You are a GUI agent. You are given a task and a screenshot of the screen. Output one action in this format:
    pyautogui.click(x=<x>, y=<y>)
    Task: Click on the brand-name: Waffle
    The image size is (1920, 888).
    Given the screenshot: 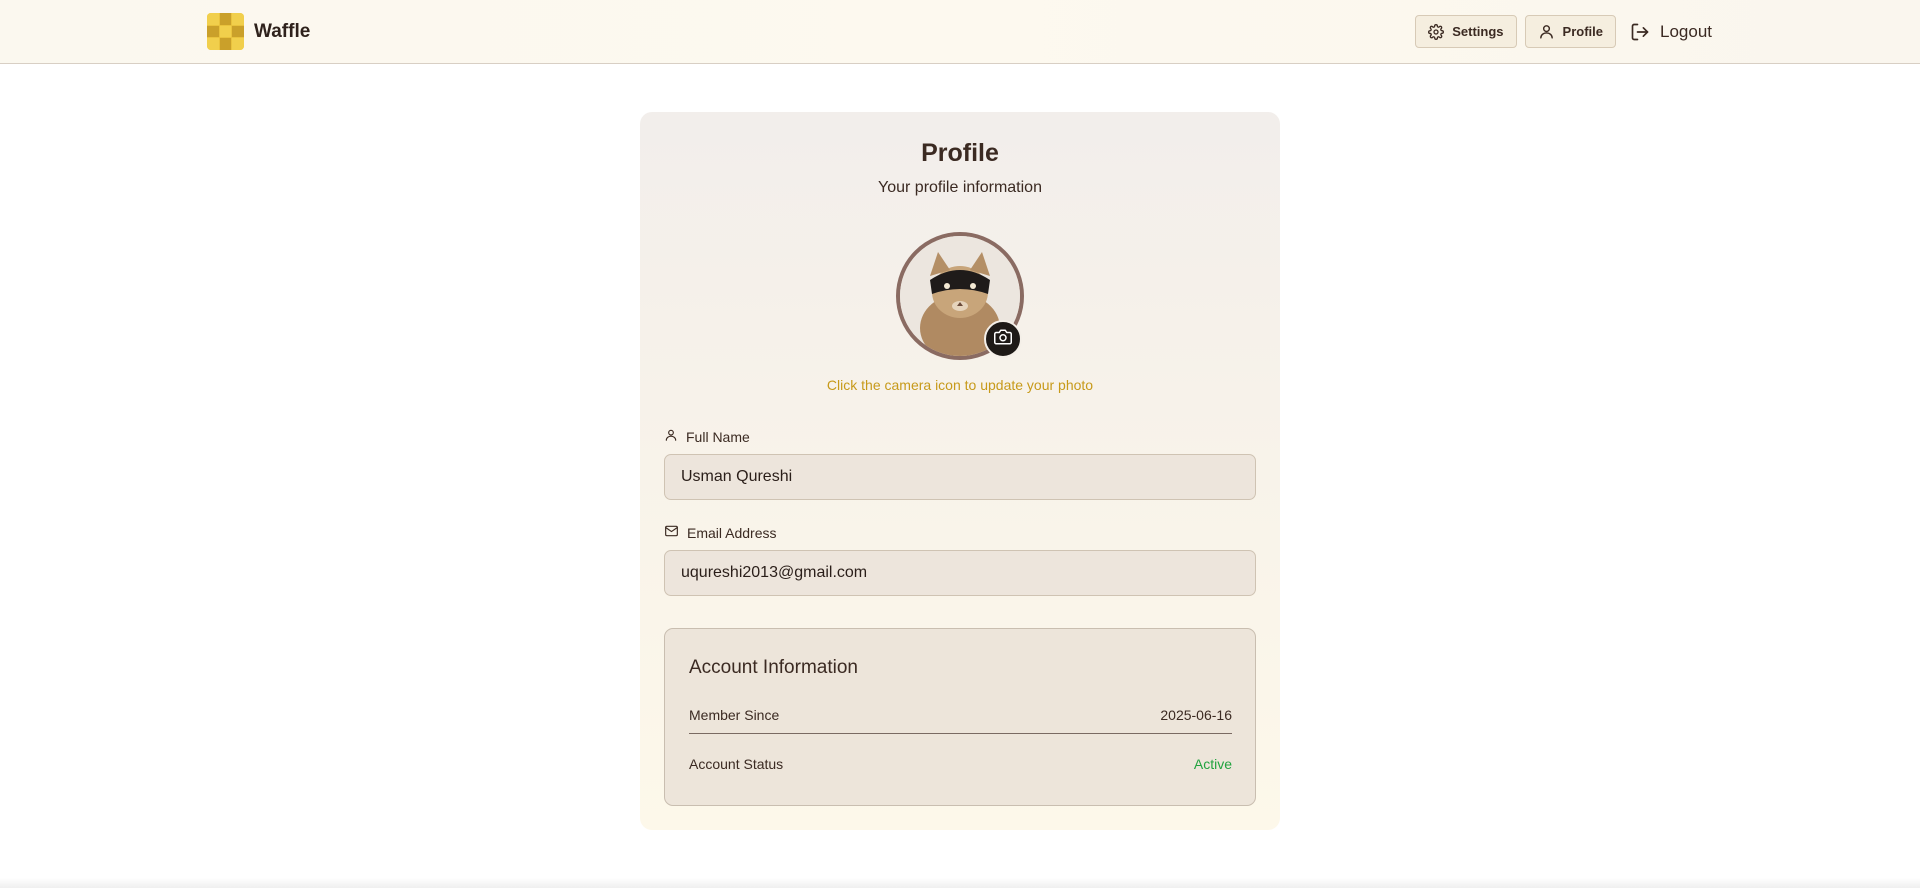 What is the action you would take?
    pyautogui.click(x=282, y=31)
    